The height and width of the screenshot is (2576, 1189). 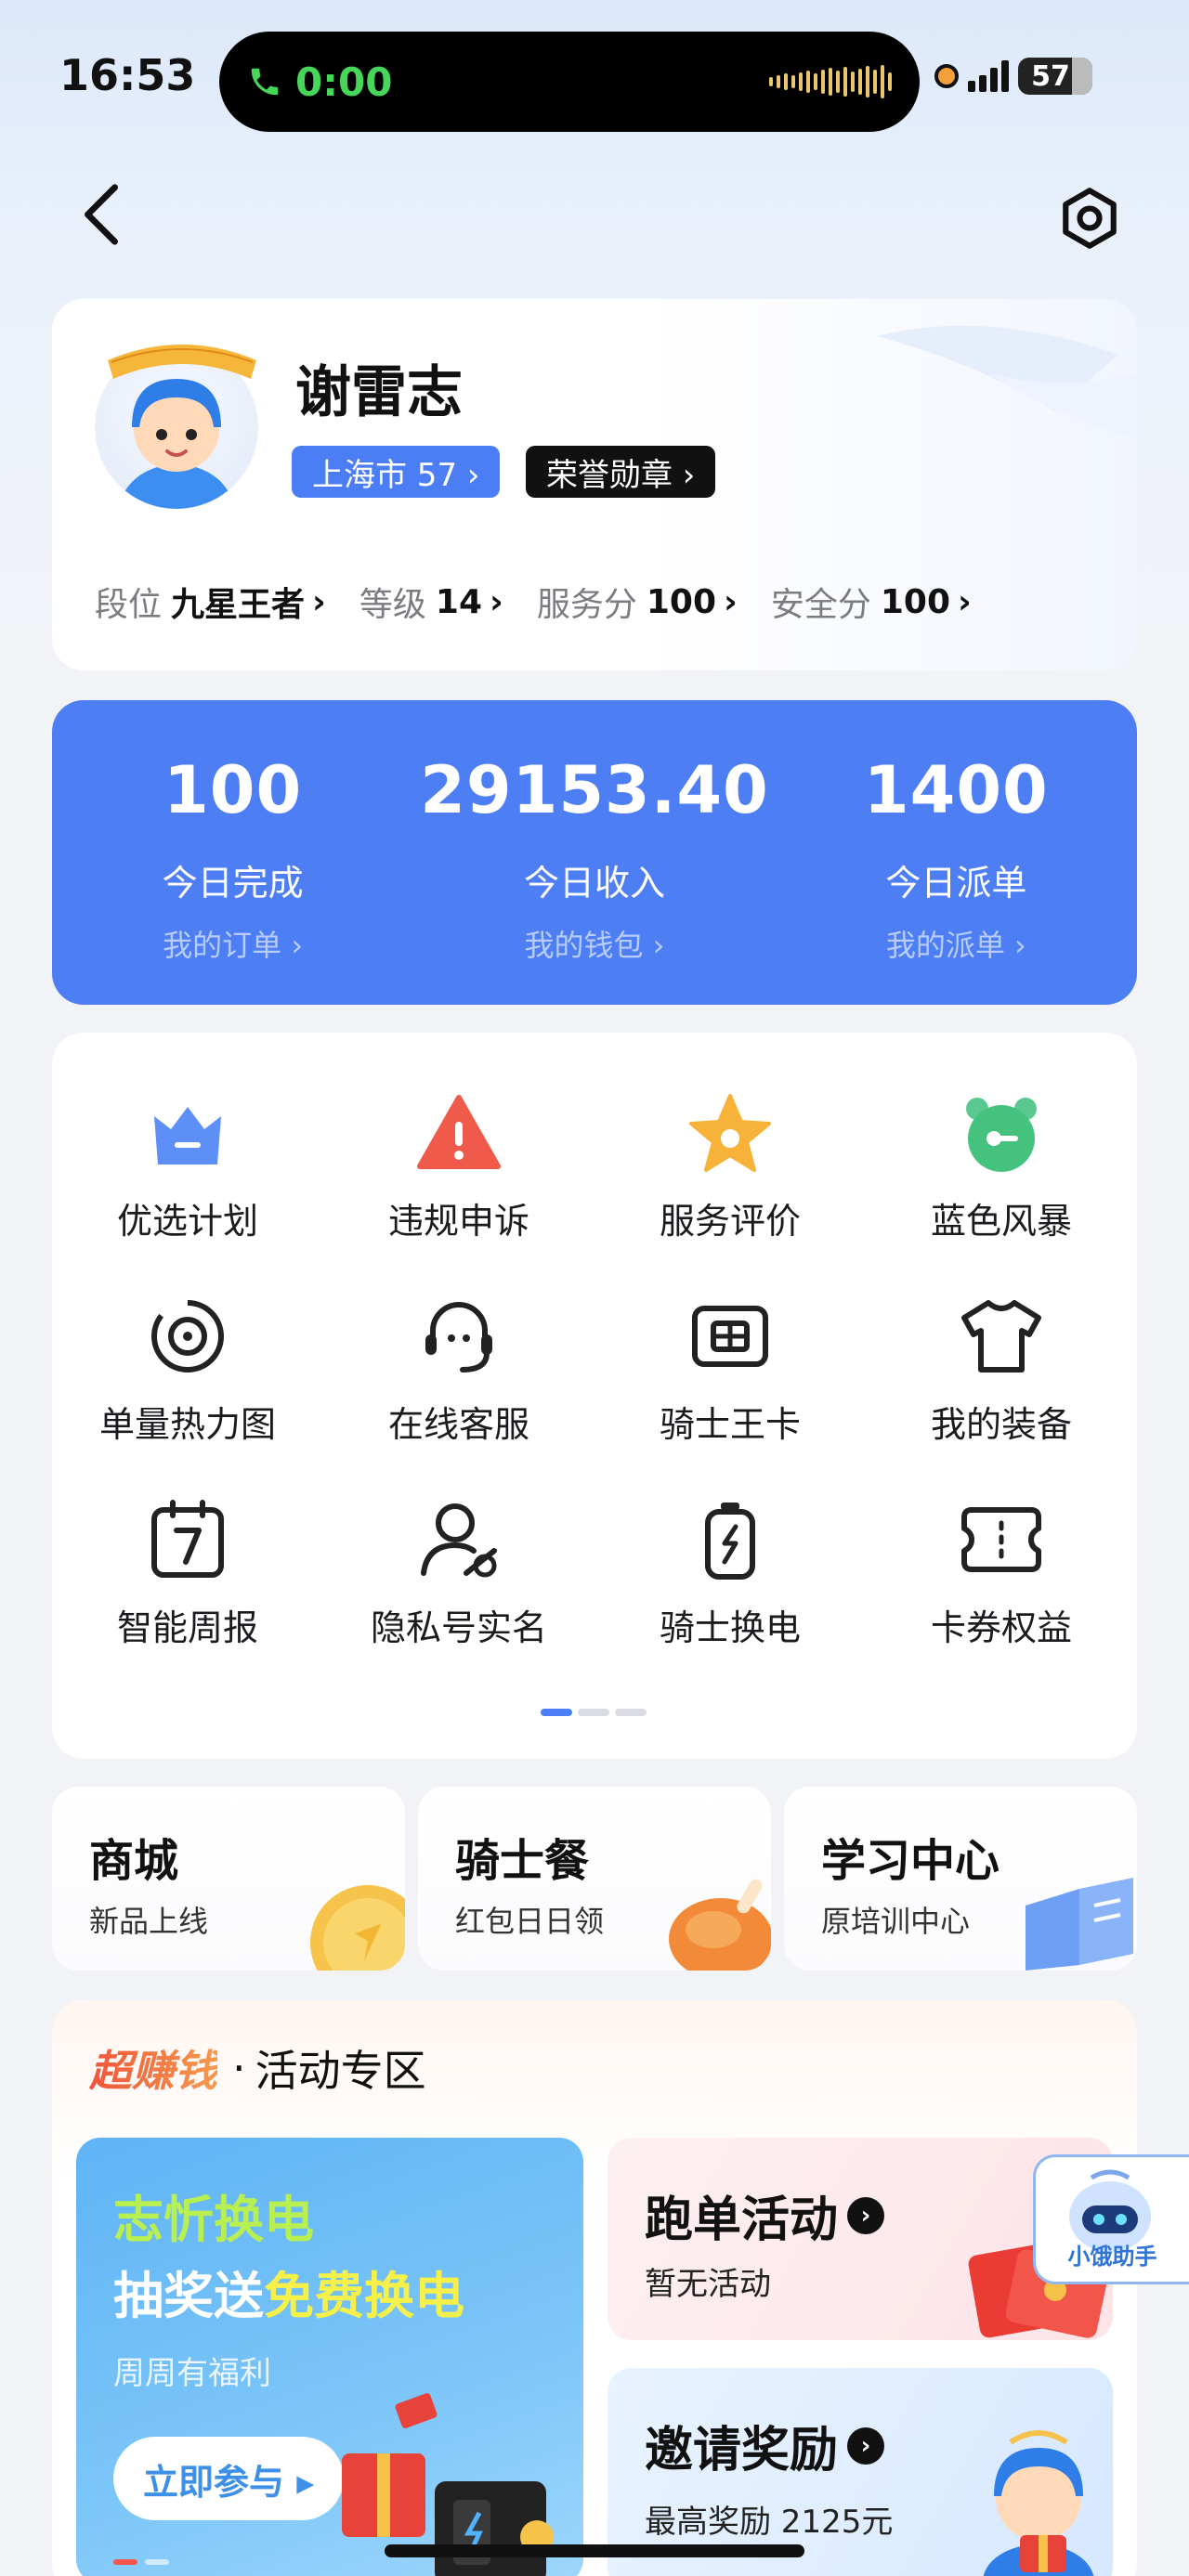 I want to click on promo-page-indicator, so click(x=141, y=2562).